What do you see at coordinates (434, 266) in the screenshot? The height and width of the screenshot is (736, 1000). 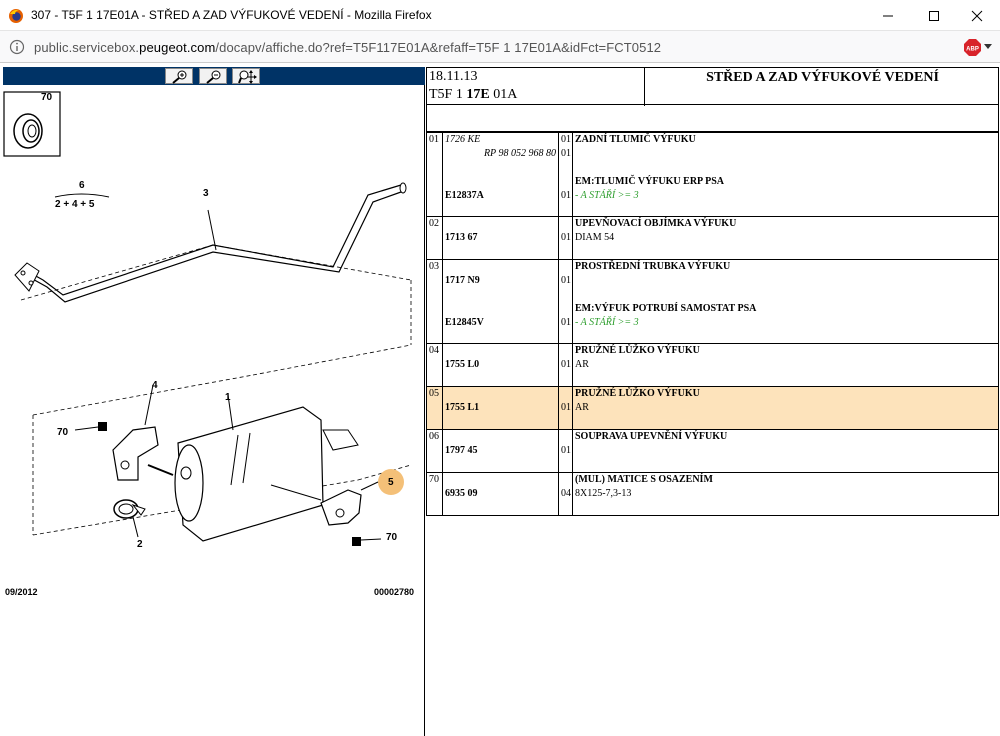 I see `item-number: 03` at bounding box center [434, 266].